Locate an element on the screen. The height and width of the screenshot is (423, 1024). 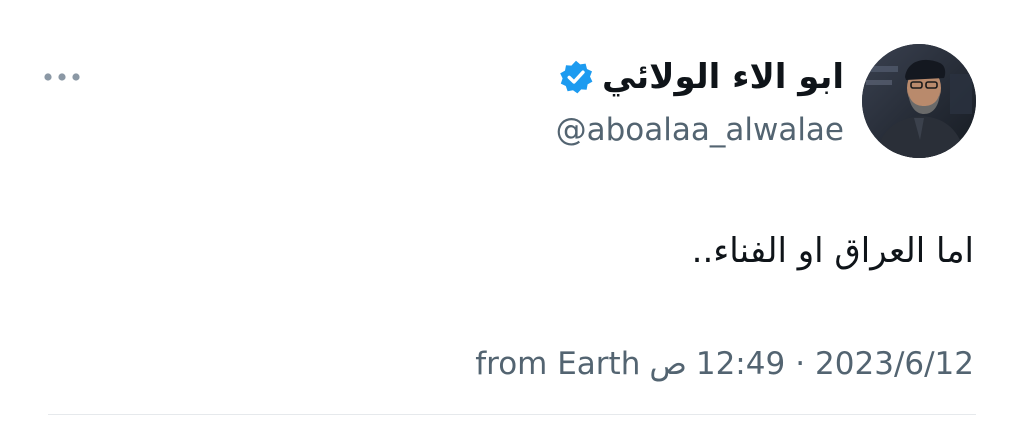
author-info: ابو الاء الولائي @aboalaa_alwalae is located at coordinates (700, 102).